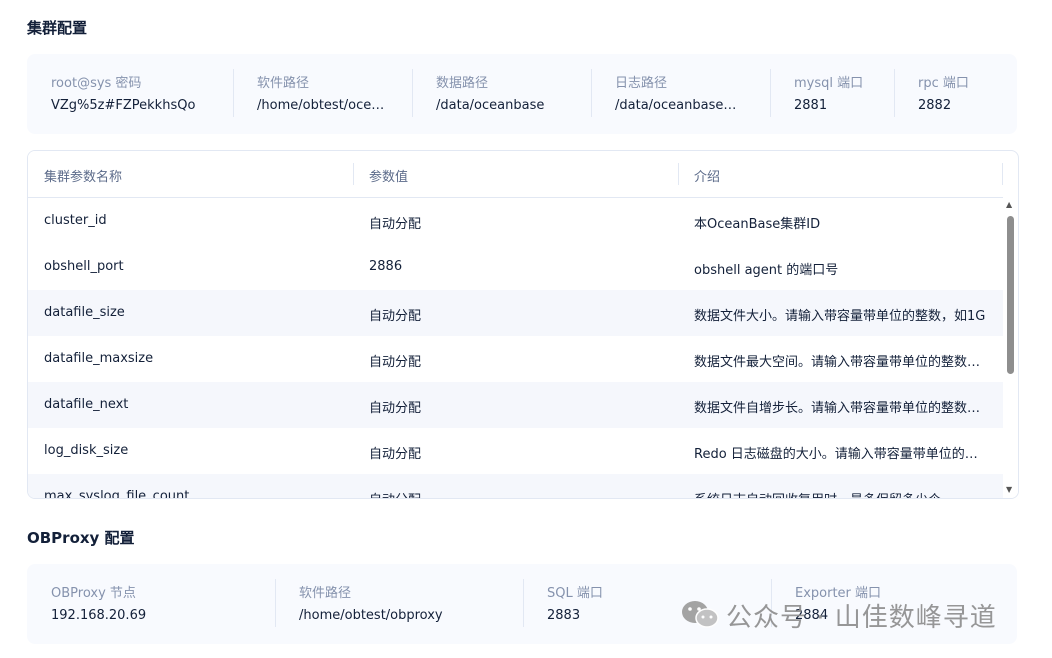 The height and width of the screenshot is (658, 1052). I want to click on param-name: datafile_next, so click(86, 404).